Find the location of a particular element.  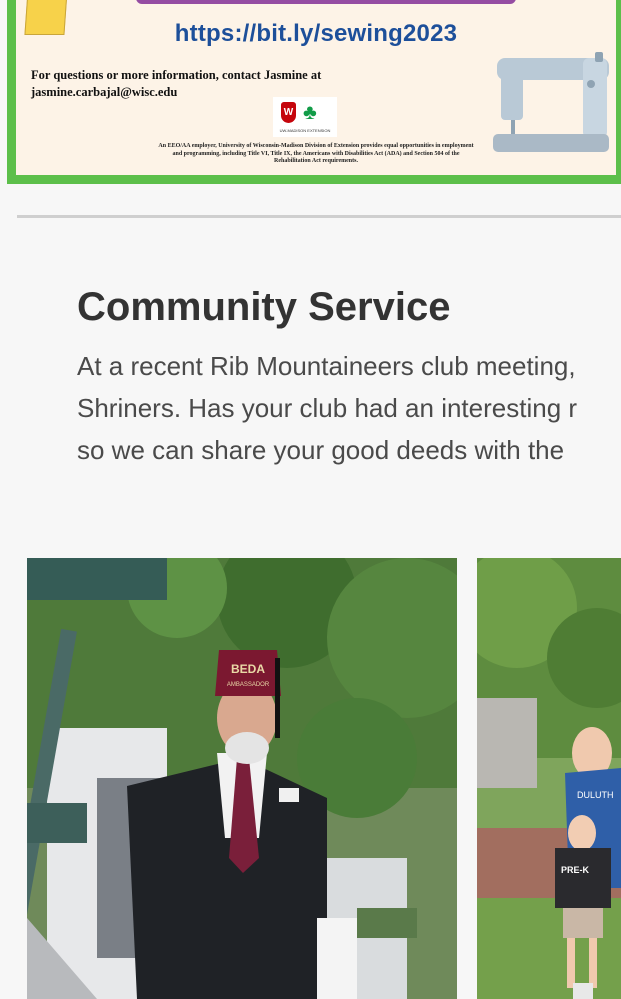

paragraph-line-3: so we can share your good deeds with the is located at coordinates (321, 450).